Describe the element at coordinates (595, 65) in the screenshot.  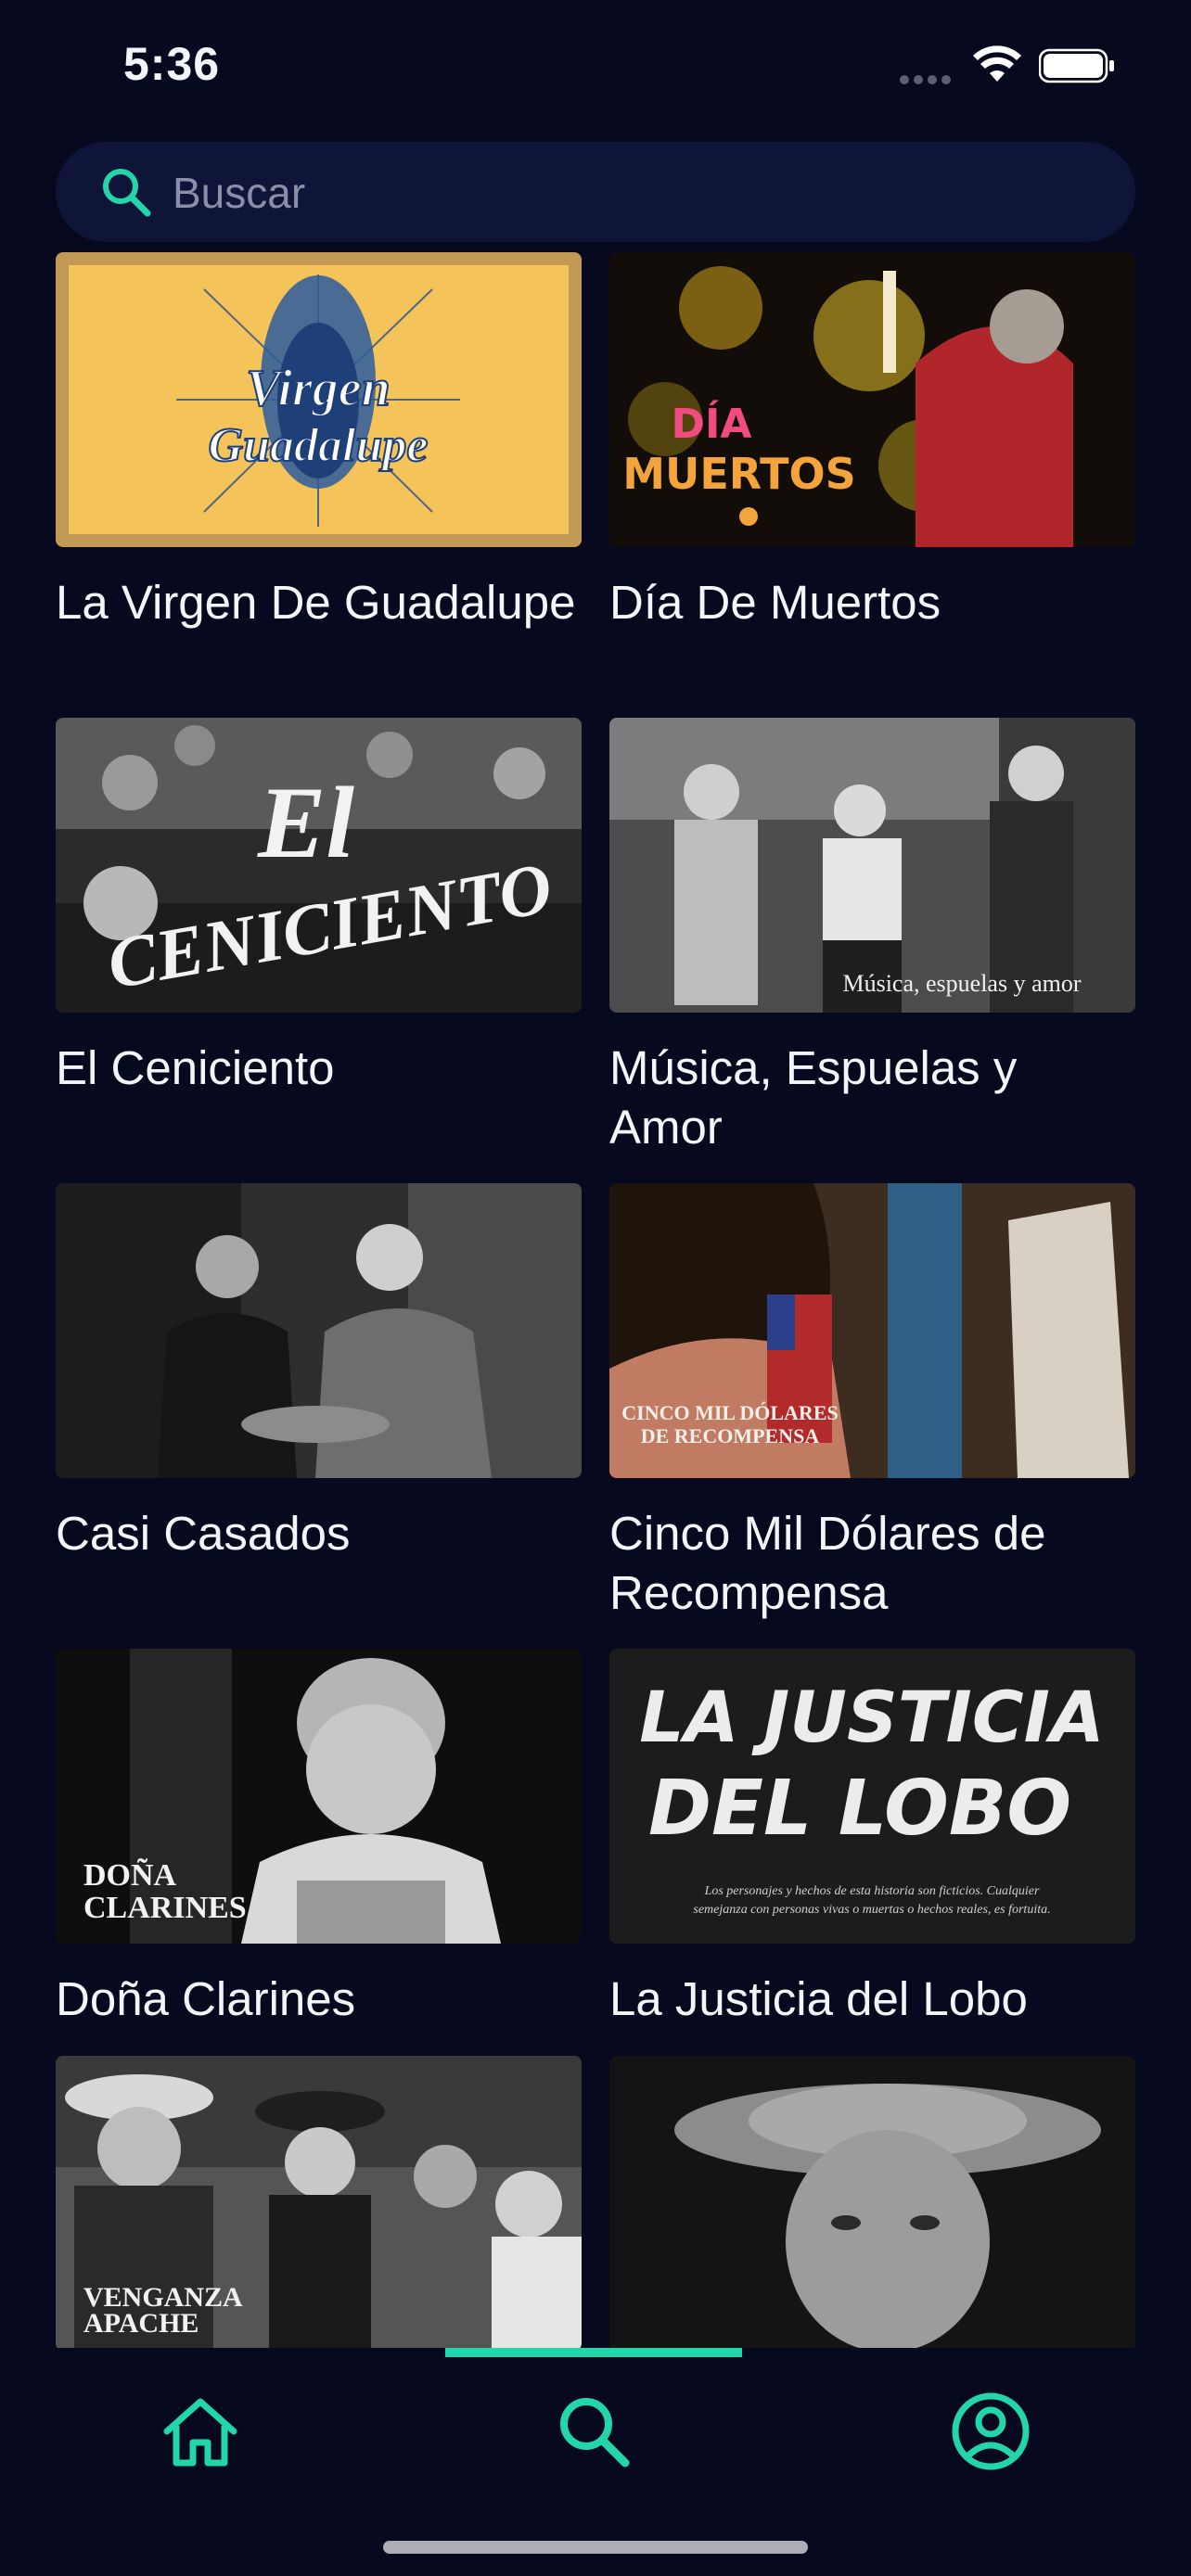
I see `status-bar: 5:36` at that location.